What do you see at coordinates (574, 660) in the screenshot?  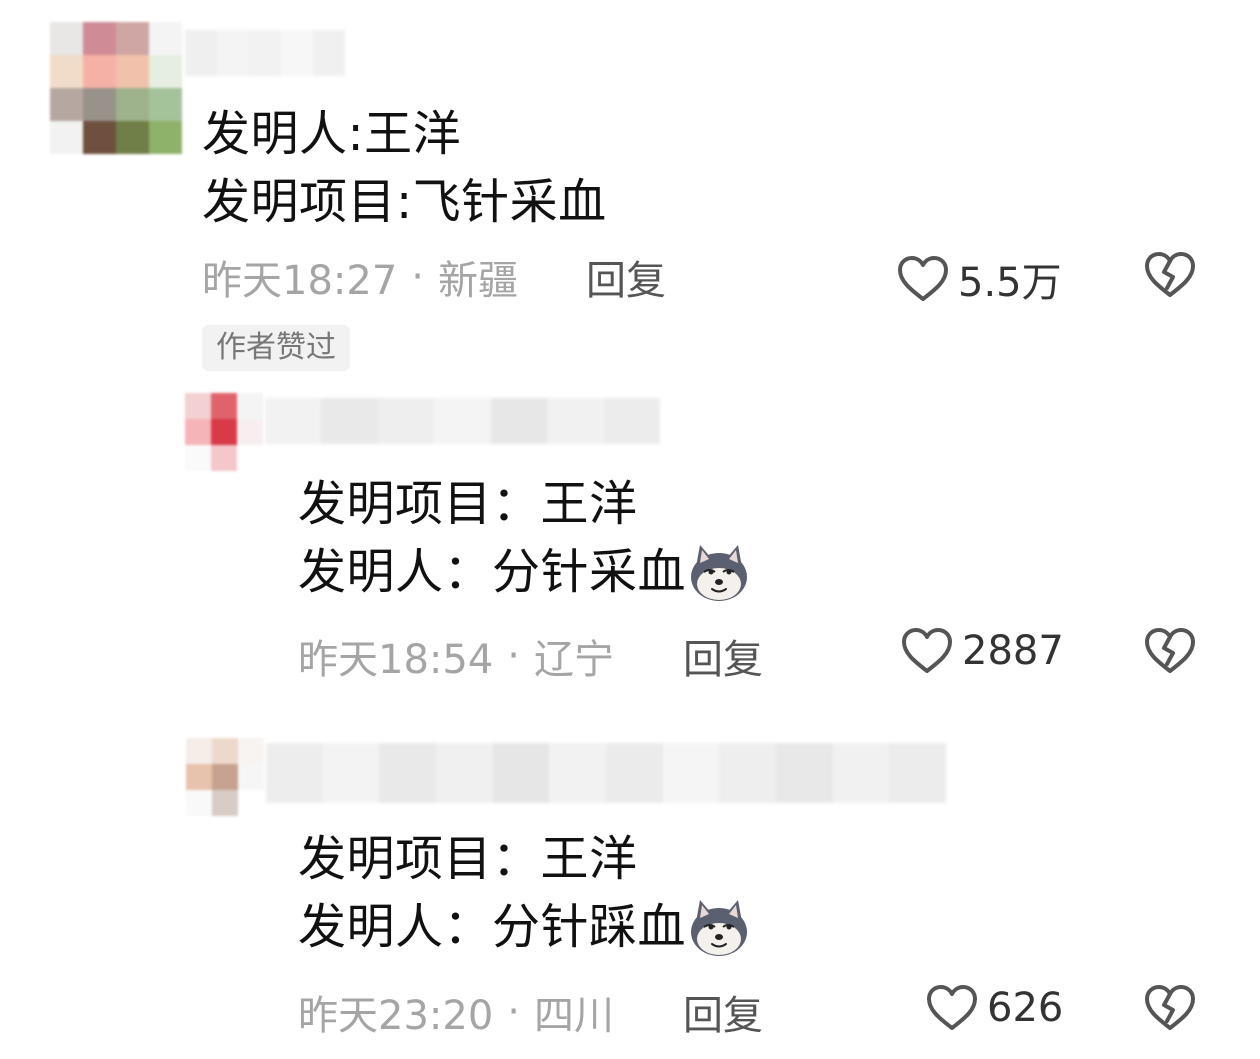 I see `comment-location: 辽宁` at bounding box center [574, 660].